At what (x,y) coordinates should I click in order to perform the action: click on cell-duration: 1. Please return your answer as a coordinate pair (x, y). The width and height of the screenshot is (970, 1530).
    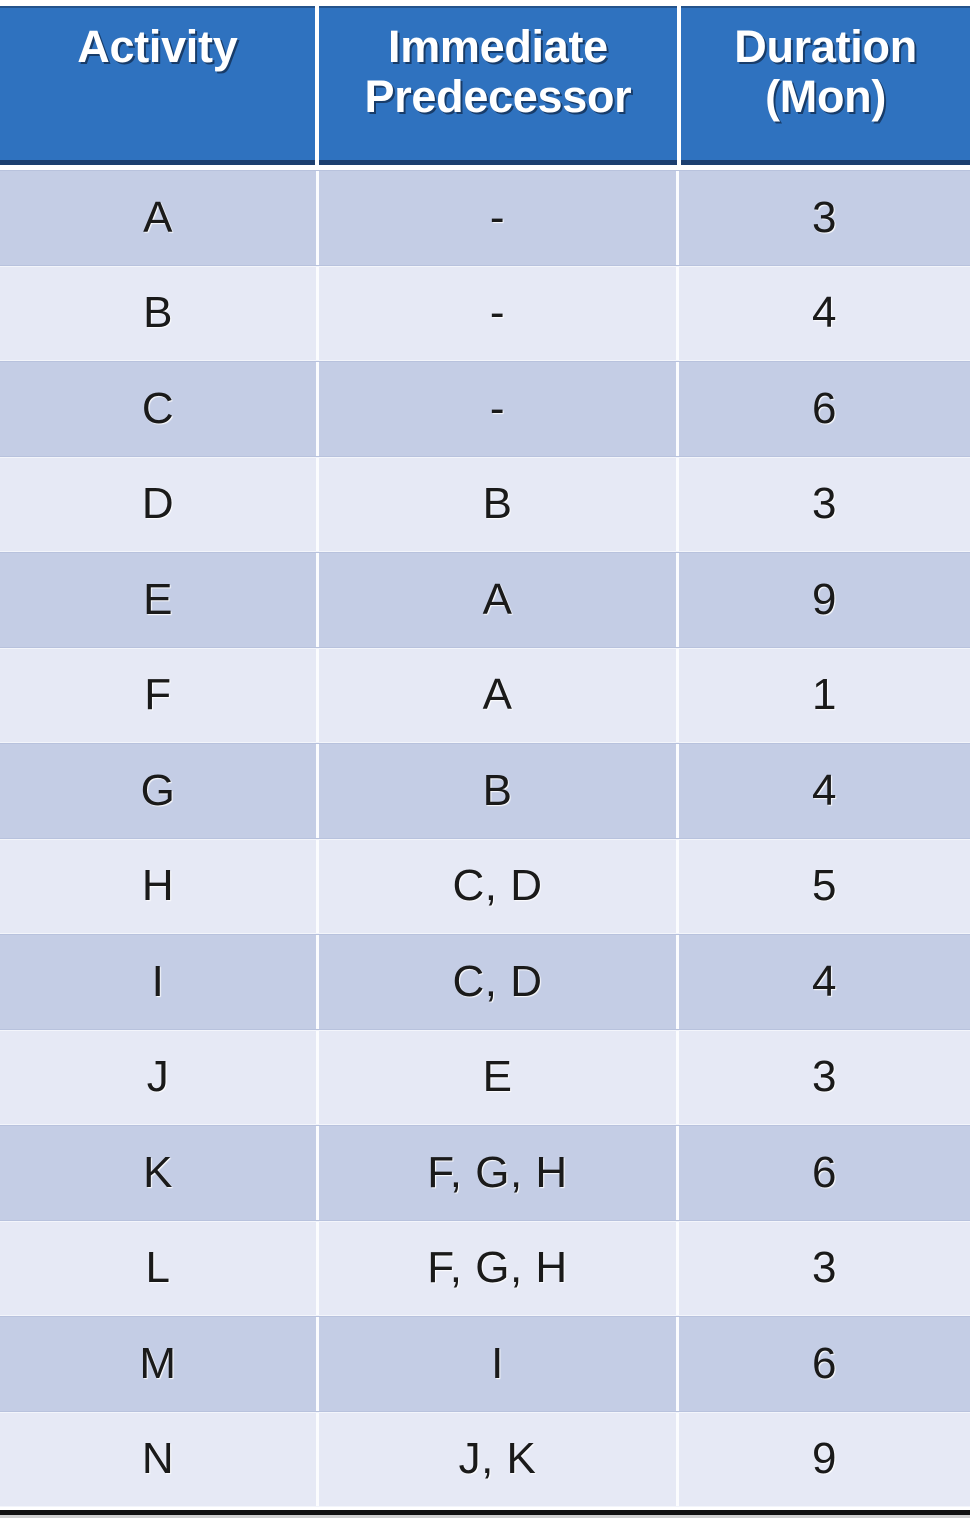
    Looking at the image, I should click on (823, 695).